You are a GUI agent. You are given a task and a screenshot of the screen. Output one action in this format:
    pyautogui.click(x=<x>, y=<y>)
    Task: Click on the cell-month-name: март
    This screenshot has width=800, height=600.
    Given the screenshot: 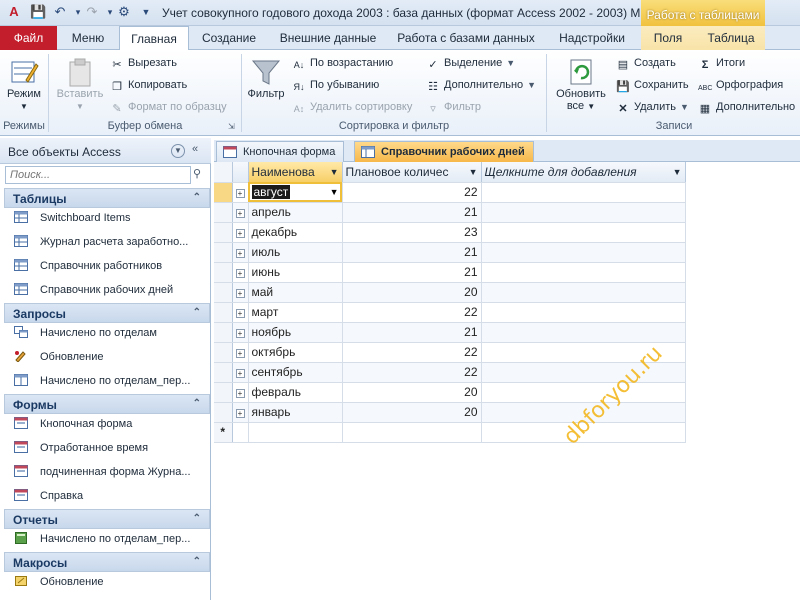 What is the action you would take?
    pyautogui.click(x=295, y=312)
    